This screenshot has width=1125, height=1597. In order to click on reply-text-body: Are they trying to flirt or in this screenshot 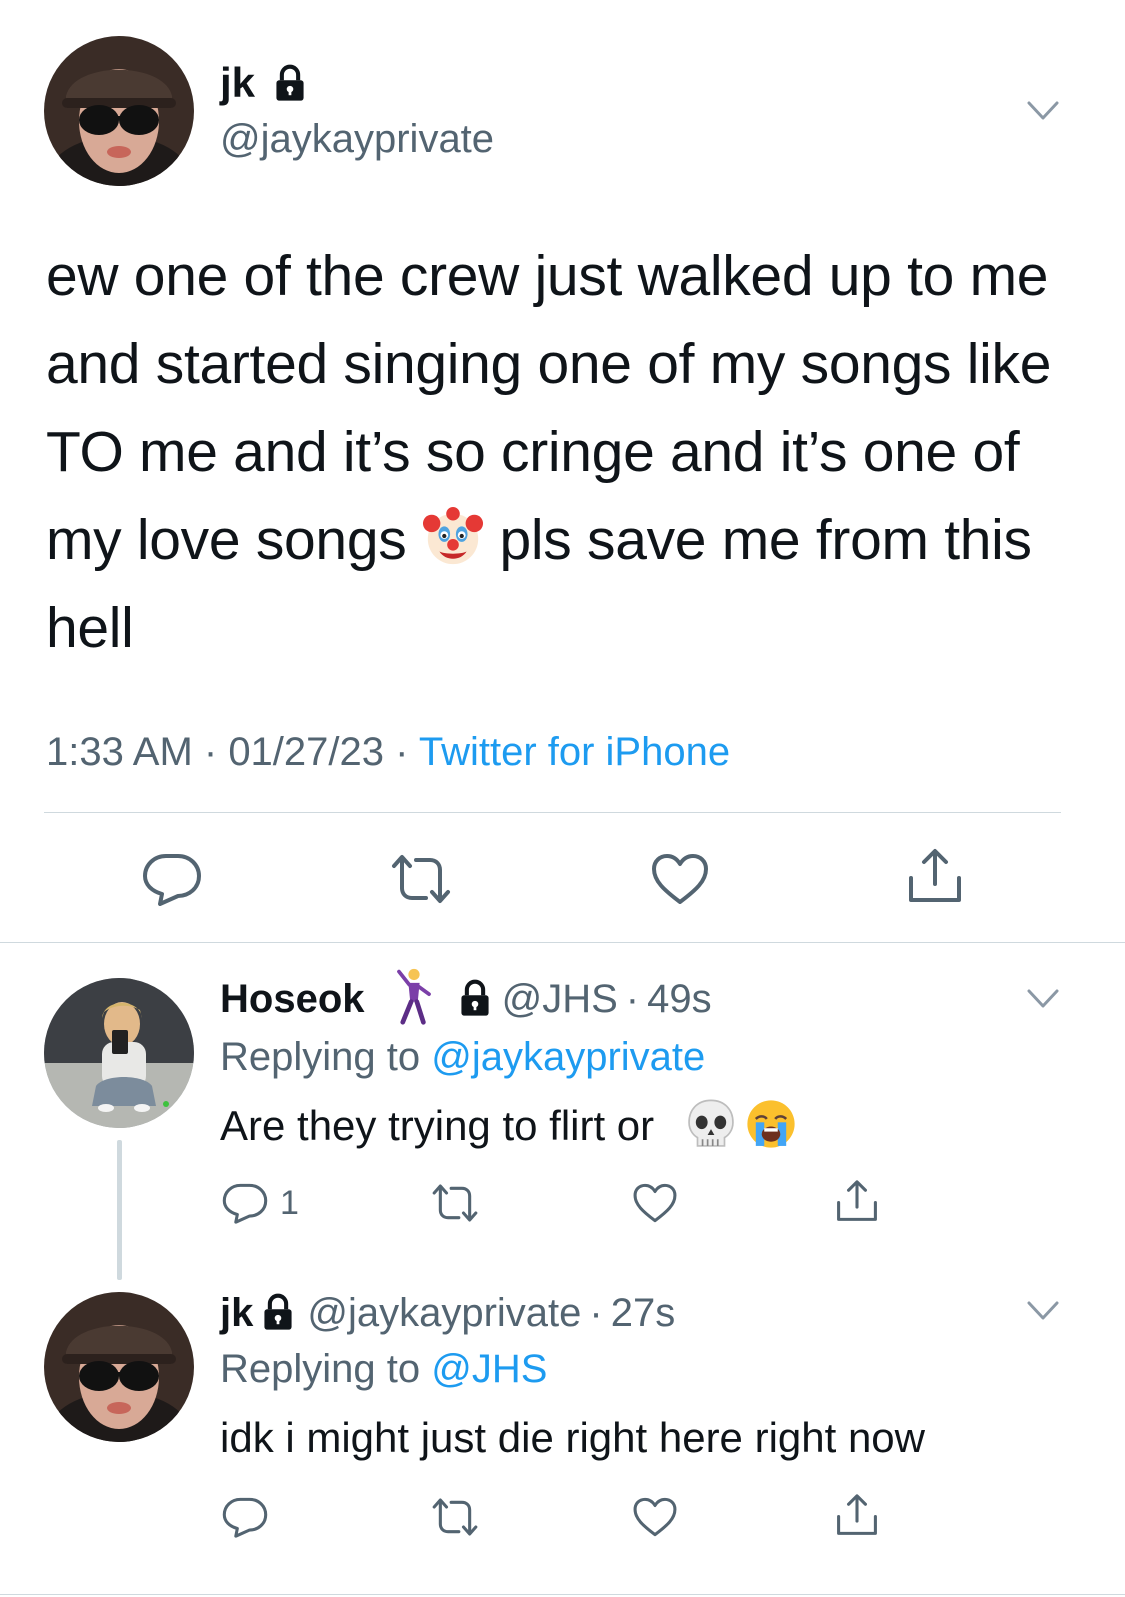, I will do `click(443, 1125)`.